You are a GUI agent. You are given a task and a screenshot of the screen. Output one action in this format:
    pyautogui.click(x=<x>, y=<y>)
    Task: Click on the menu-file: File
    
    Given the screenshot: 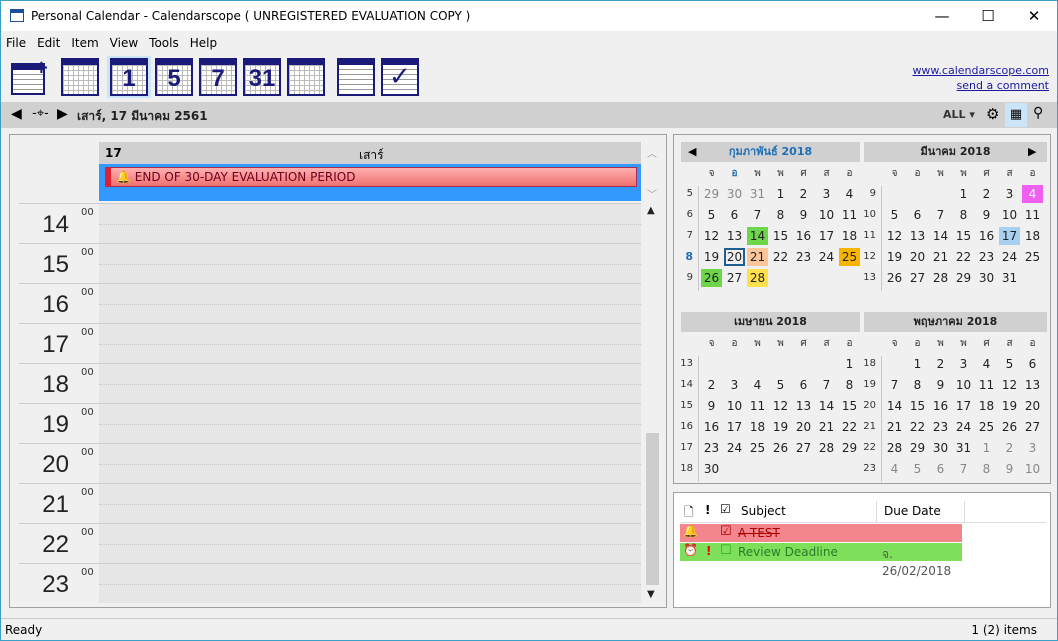 What is the action you would take?
    pyautogui.click(x=16, y=41)
    